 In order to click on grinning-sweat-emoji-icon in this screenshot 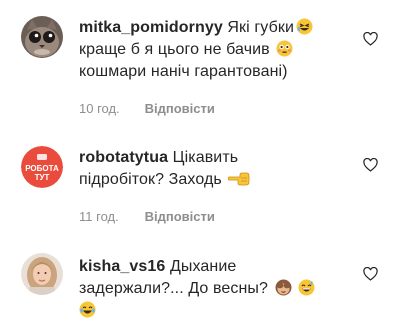, I will do `click(306, 287)`.